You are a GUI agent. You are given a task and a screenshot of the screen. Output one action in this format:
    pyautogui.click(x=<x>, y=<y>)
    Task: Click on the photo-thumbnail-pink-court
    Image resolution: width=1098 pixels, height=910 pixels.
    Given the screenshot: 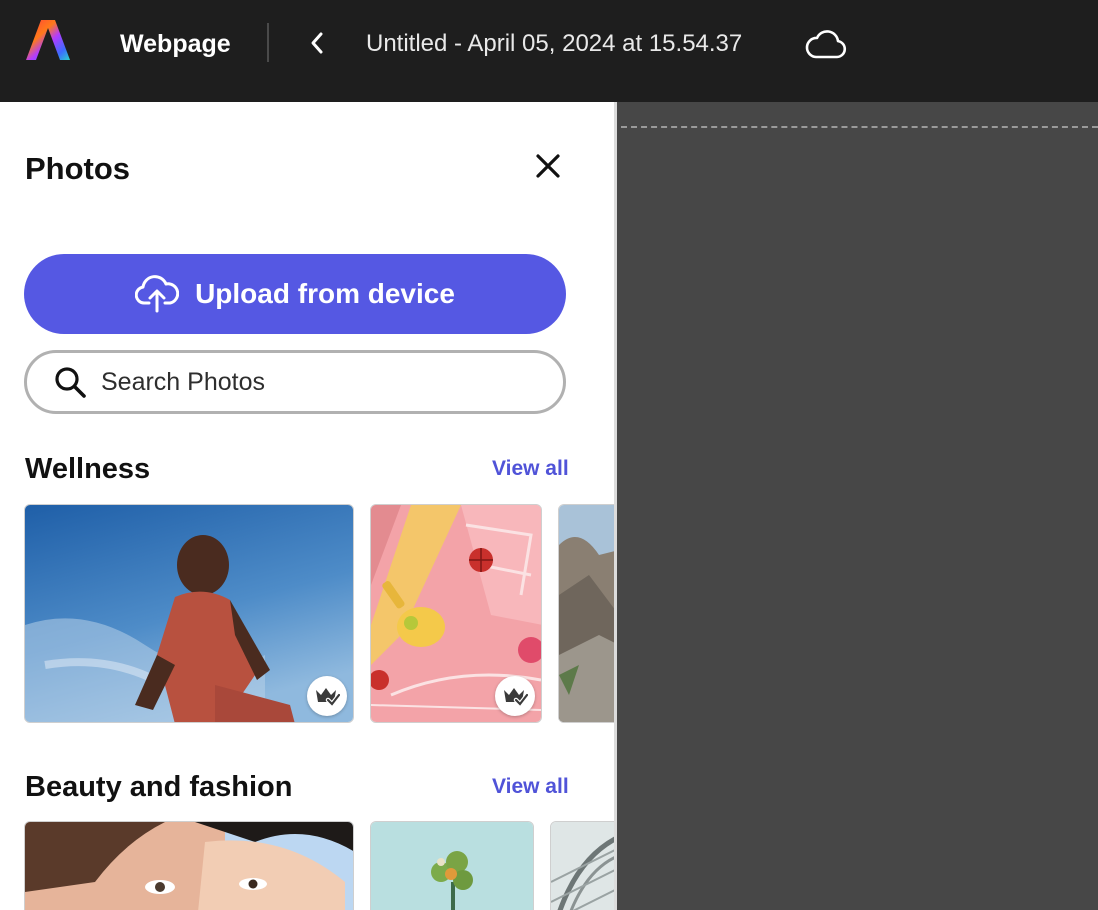 What is the action you would take?
    pyautogui.click(x=456, y=613)
    